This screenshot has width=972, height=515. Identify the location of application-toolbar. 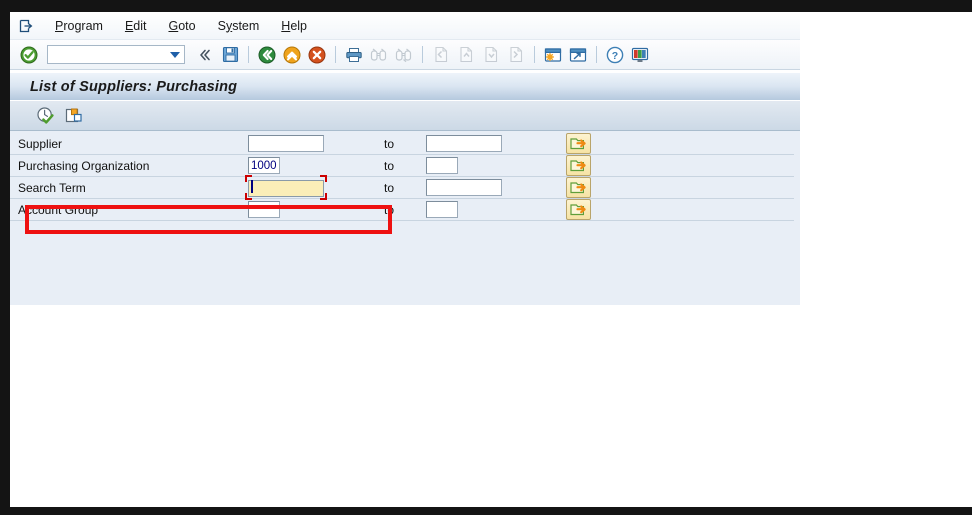
(405, 116).